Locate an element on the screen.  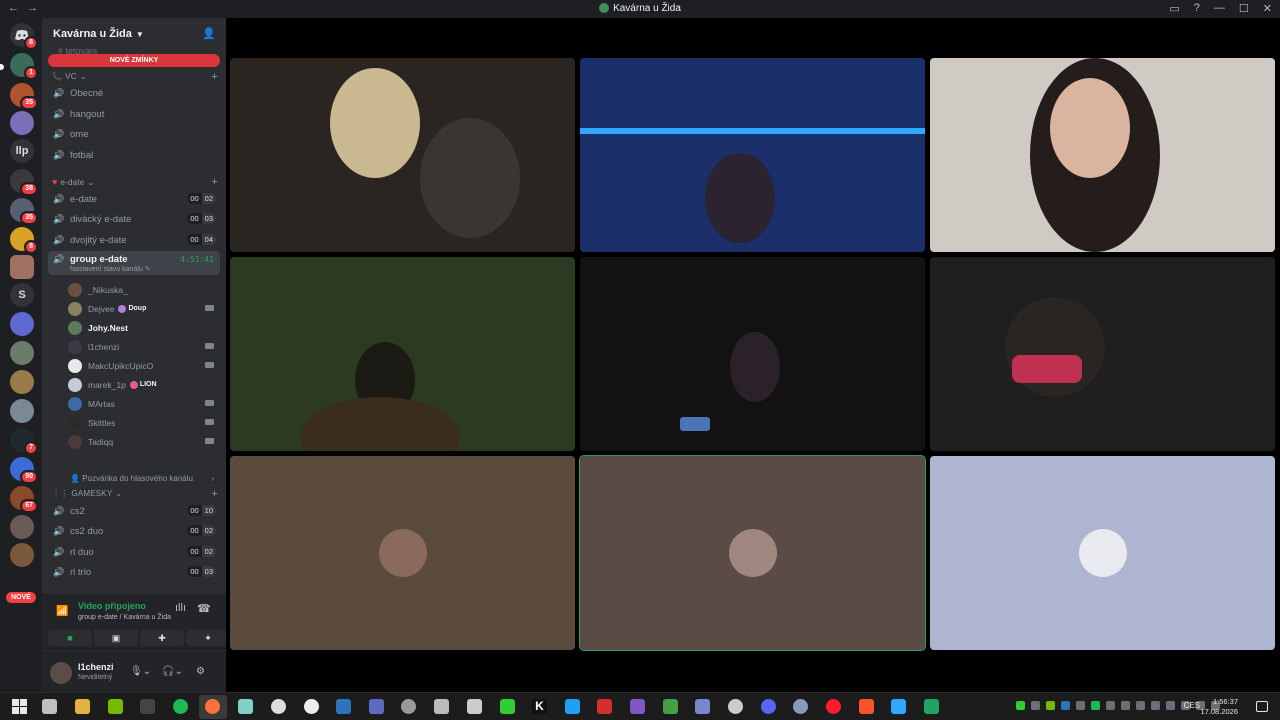
opera-icon is located at coordinates (833, 706).